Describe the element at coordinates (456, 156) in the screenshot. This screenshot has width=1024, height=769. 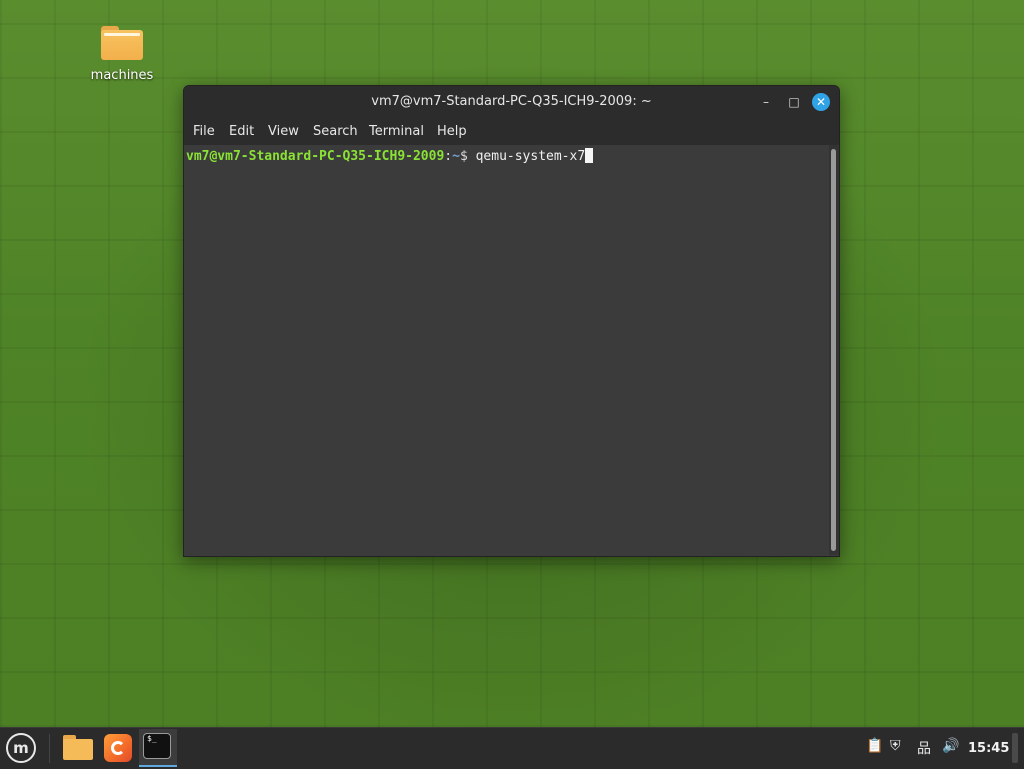
I see `prompt-directory: ~` at that location.